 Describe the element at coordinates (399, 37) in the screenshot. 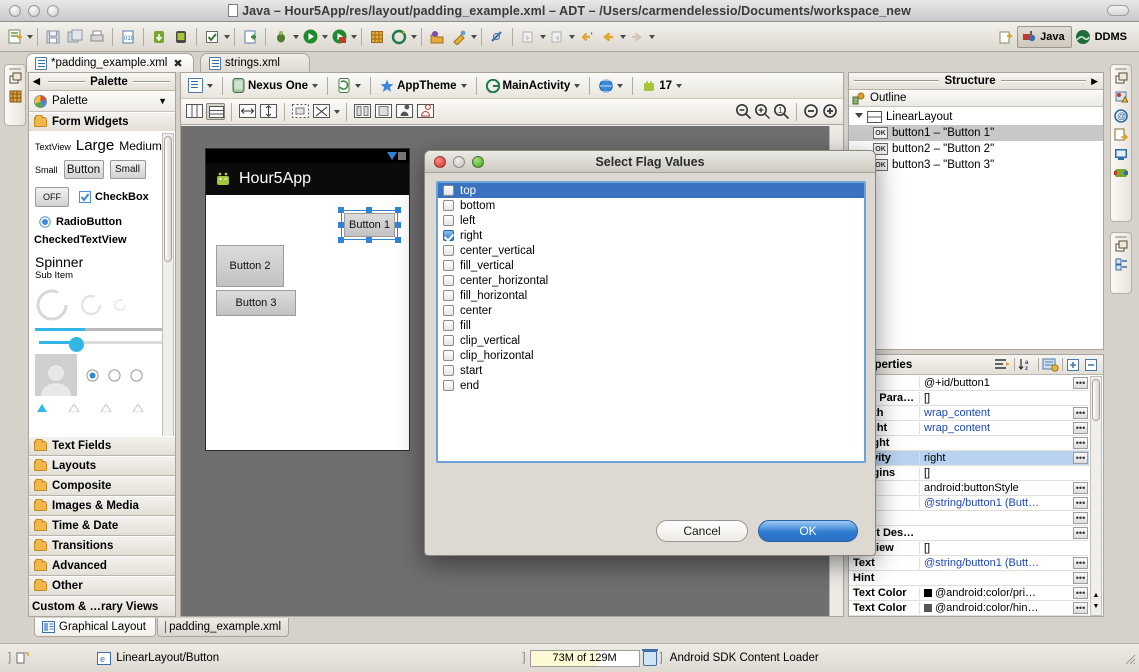

I see `external-tools-icon` at that location.